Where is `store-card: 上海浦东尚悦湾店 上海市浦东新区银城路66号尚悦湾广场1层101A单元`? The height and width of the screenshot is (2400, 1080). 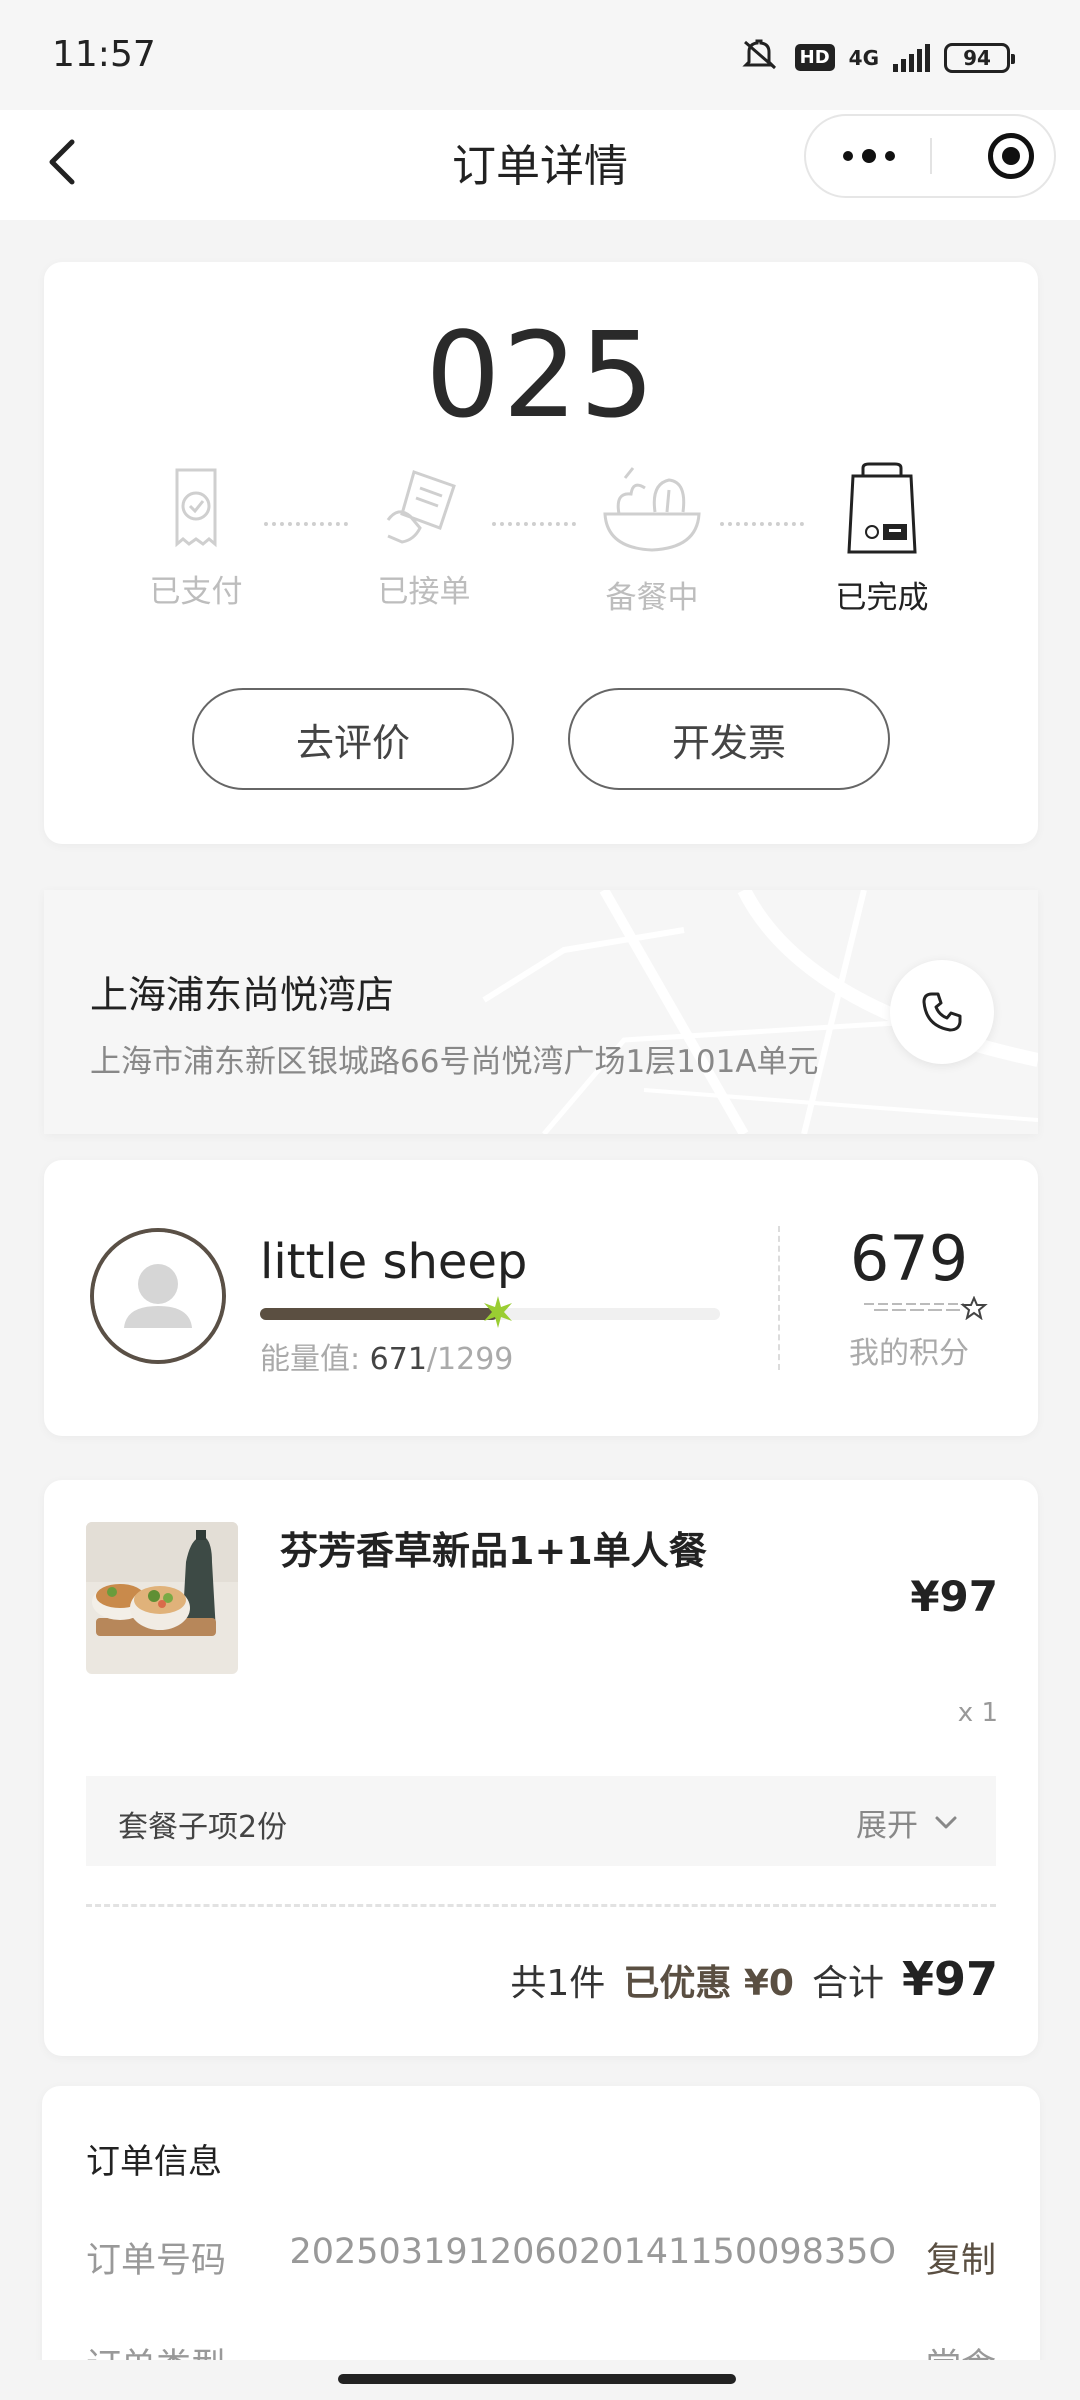
store-card: 上海浦东尚悦湾店 上海市浦东新区银城路66号尚悦湾广场1层101A单元 is located at coordinates (541, 1012).